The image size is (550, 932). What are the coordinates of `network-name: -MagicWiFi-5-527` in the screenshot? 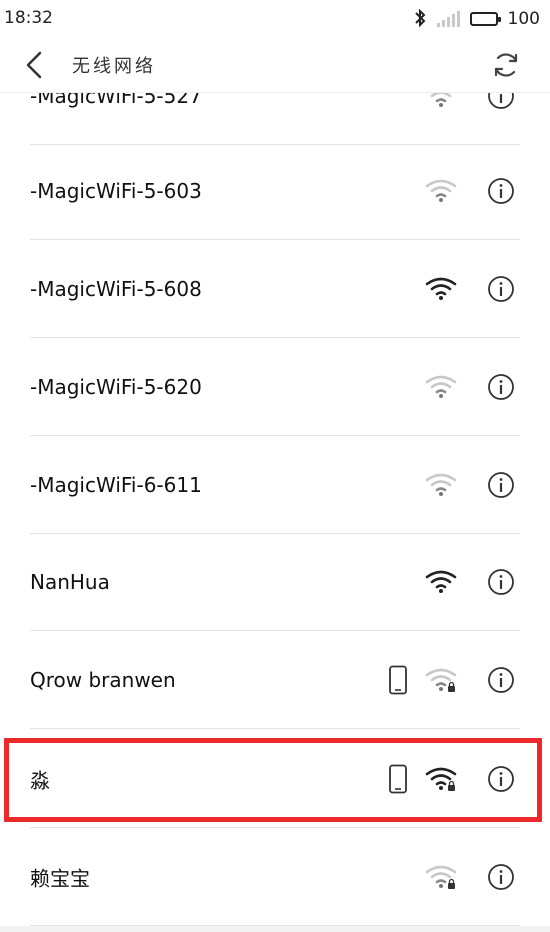 It's located at (116, 100).